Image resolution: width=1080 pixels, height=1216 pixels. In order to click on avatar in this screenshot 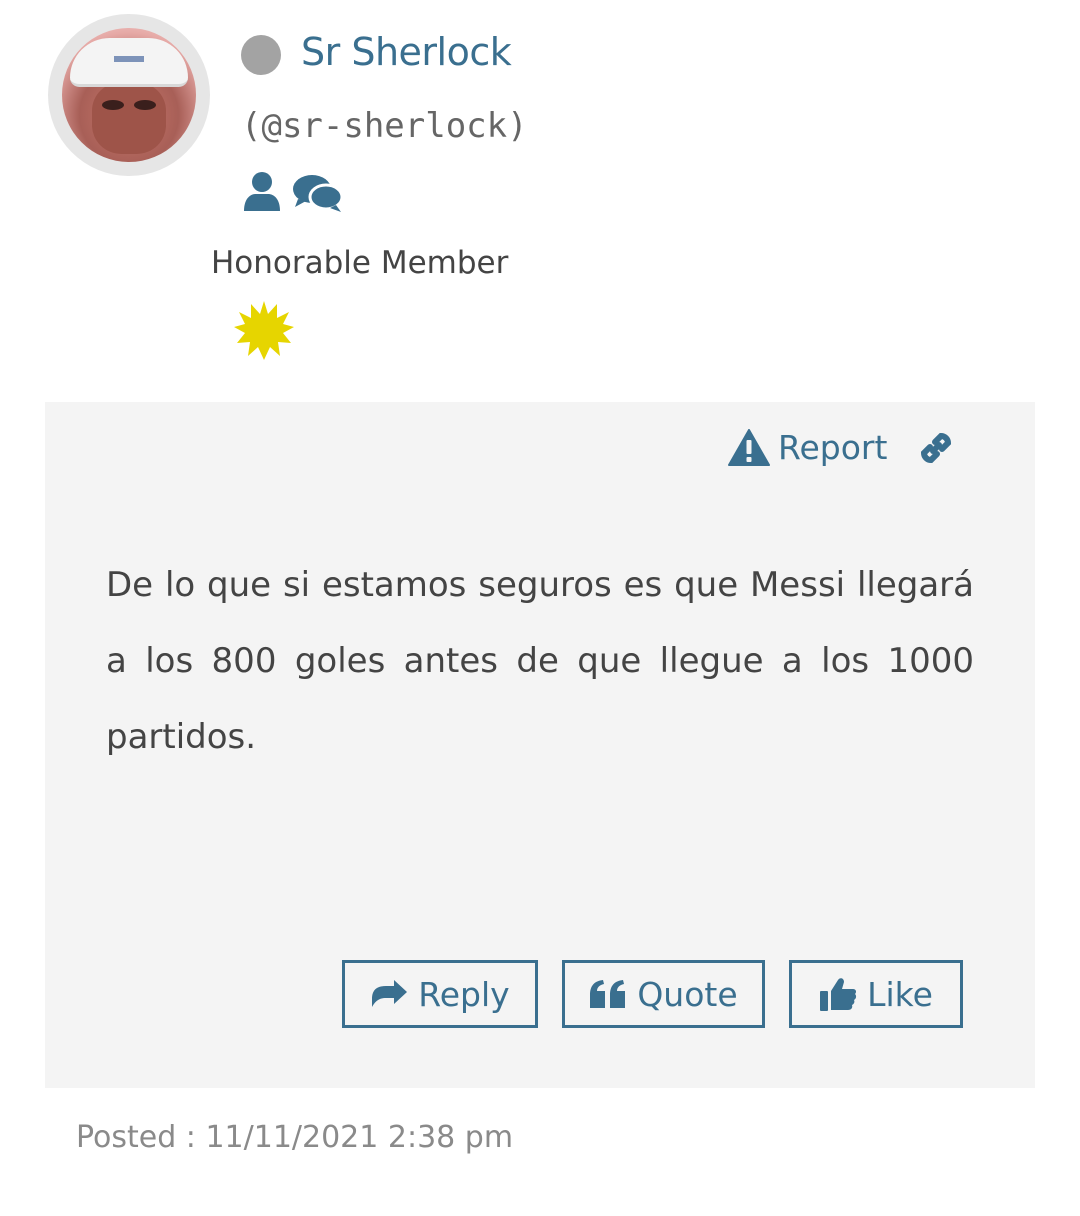, I will do `click(129, 95)`.